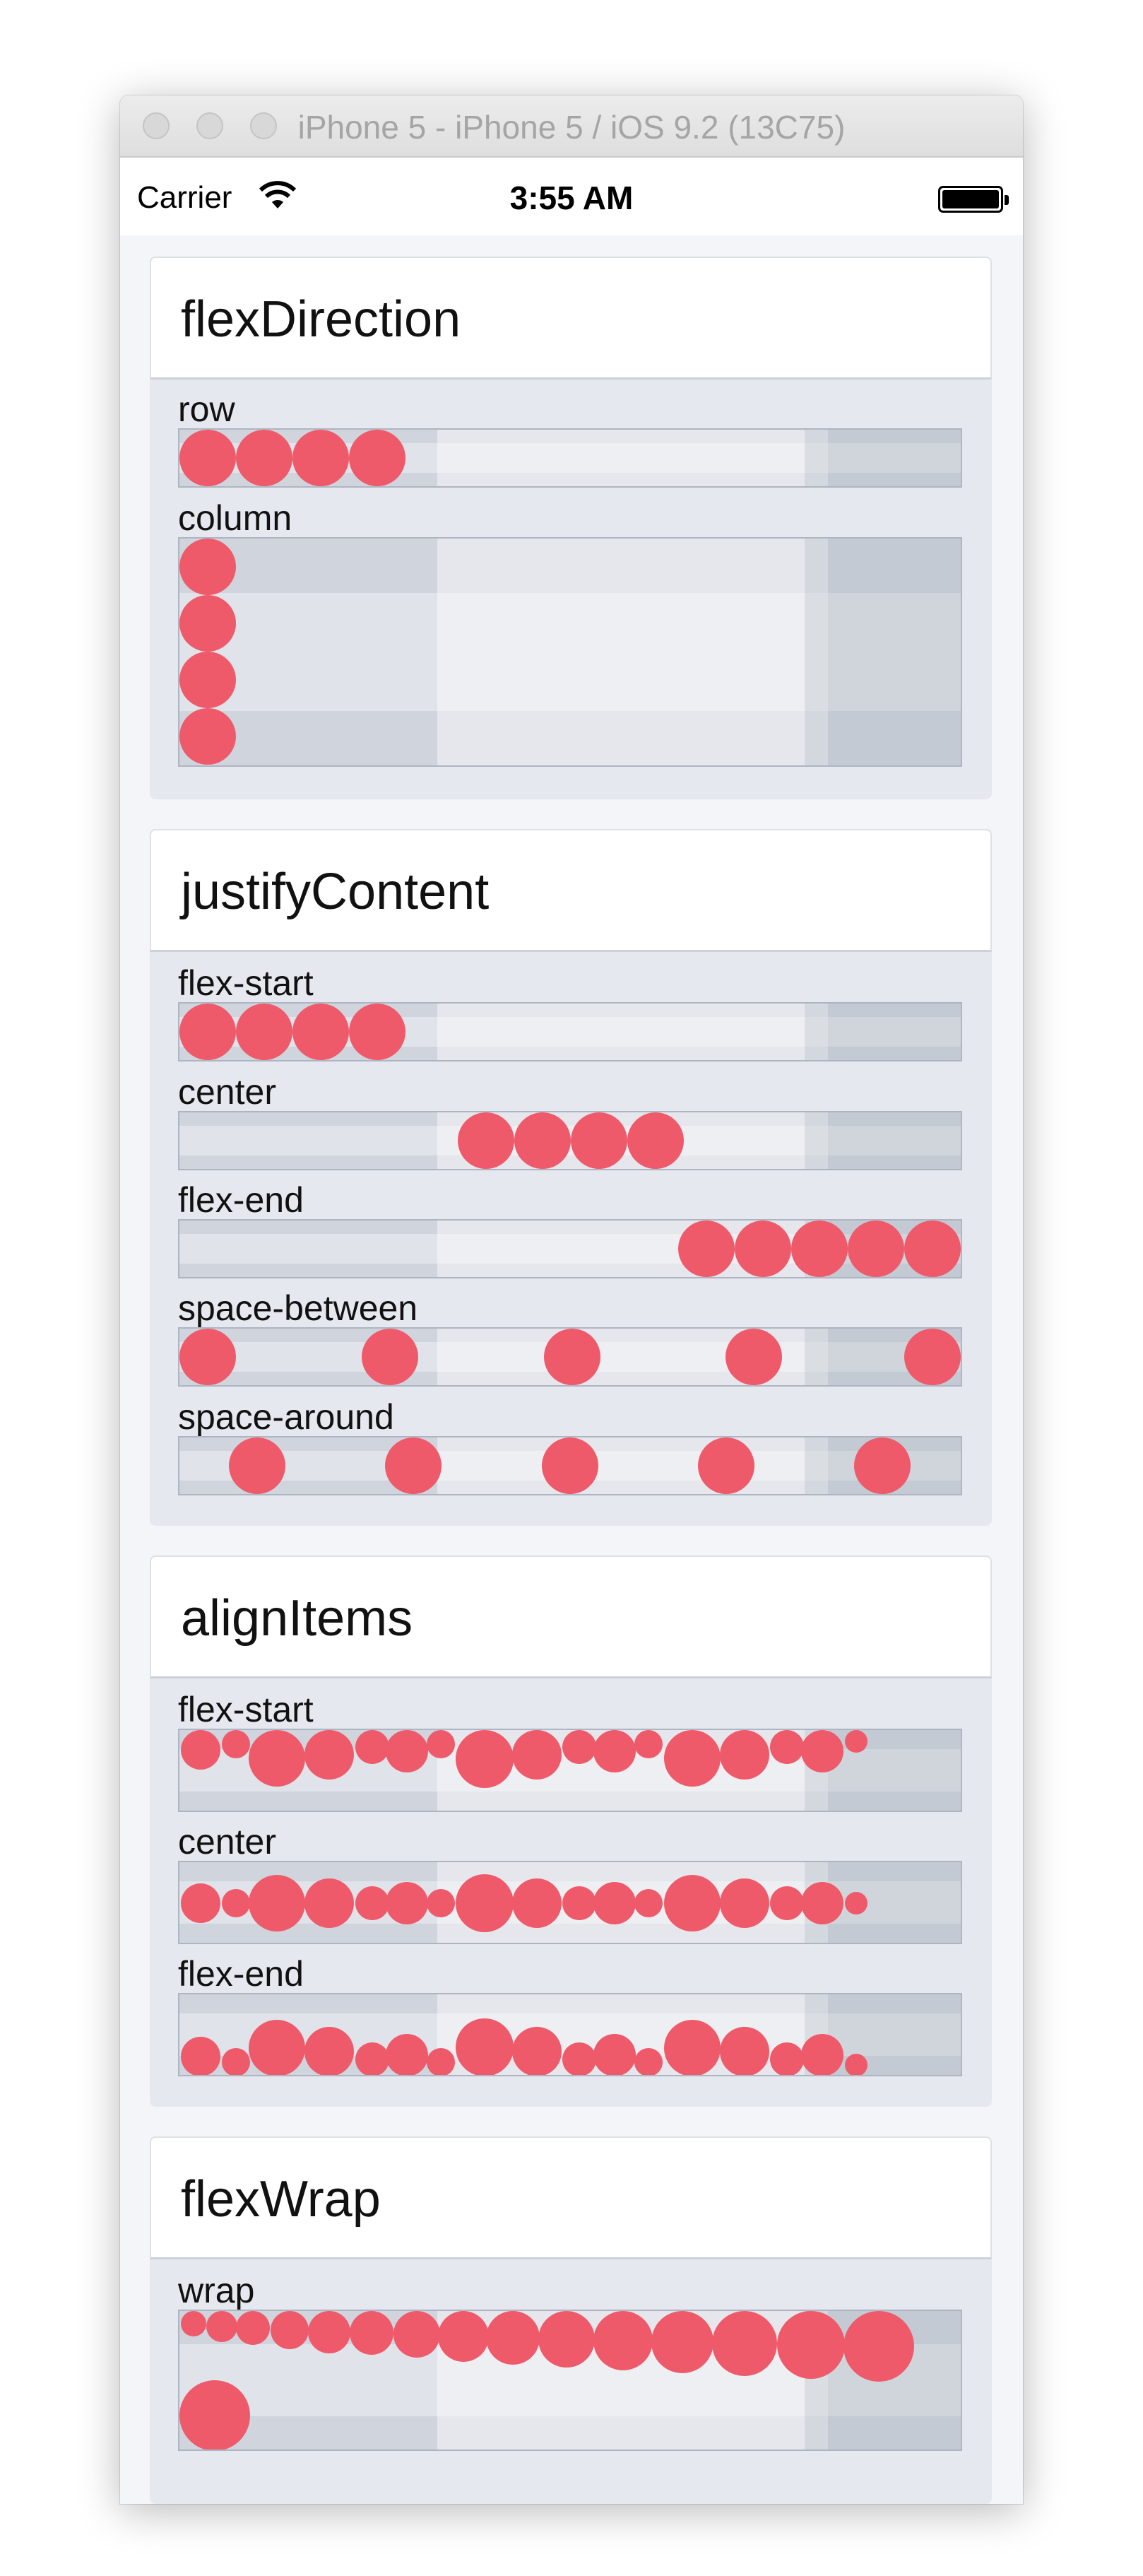  Describe the element at coordinates (973, 199) in the screenshot. I see `battery-icon` at that location.